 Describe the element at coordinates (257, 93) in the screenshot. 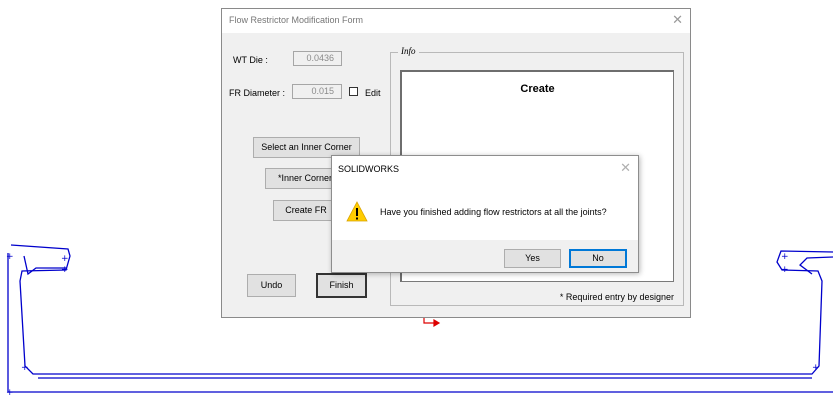

I see `fr-diameter-label: FR Diameter :` at that location.